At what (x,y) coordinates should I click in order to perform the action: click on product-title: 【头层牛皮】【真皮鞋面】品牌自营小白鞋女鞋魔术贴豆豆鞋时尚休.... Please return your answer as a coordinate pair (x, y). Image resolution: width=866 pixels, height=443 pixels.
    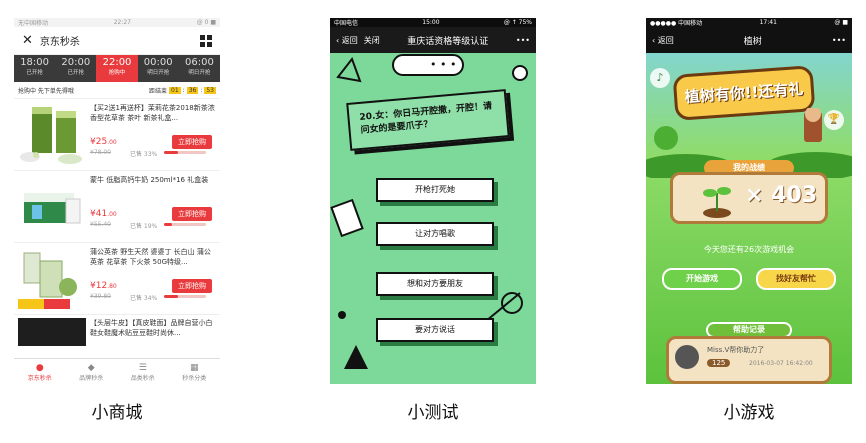
    Looking at the image, I should click on (151, 328).